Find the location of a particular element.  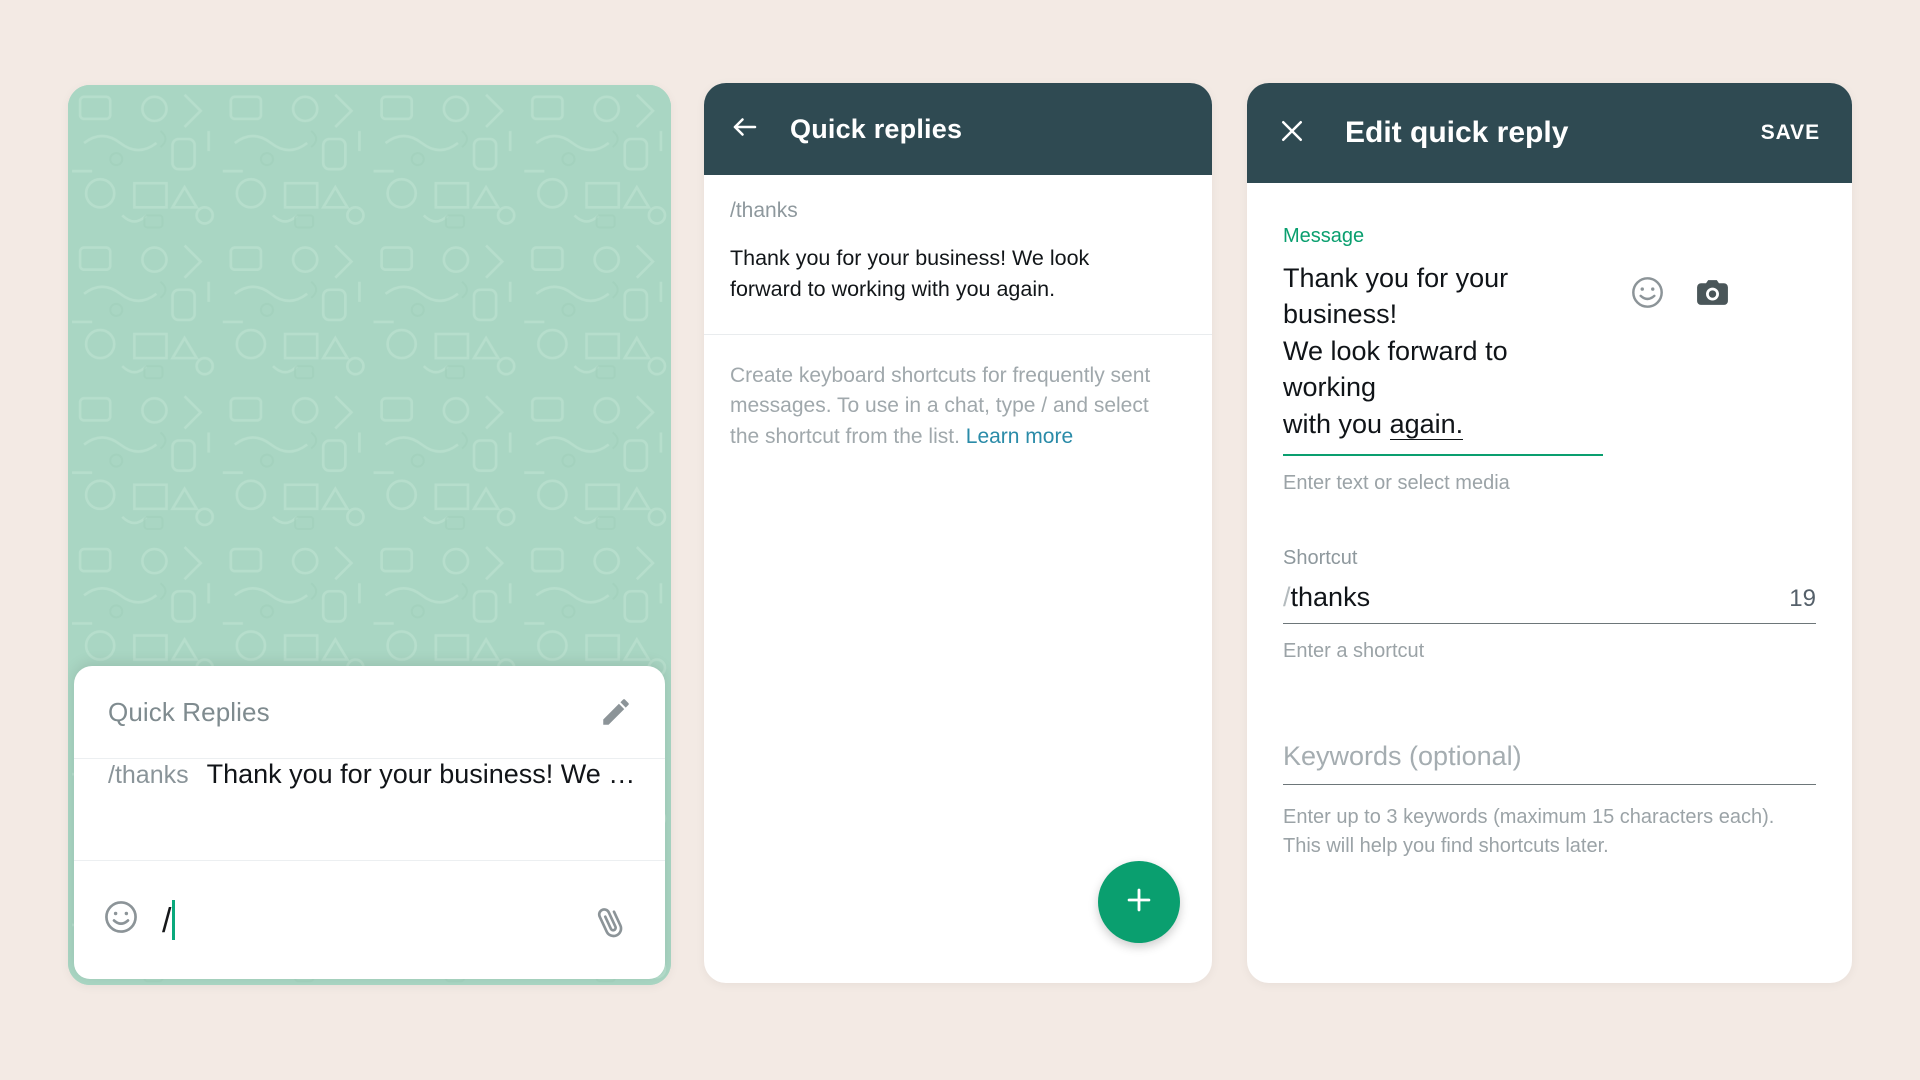

message-line-2: We look forward to working is located at coordinates (1395, 369).